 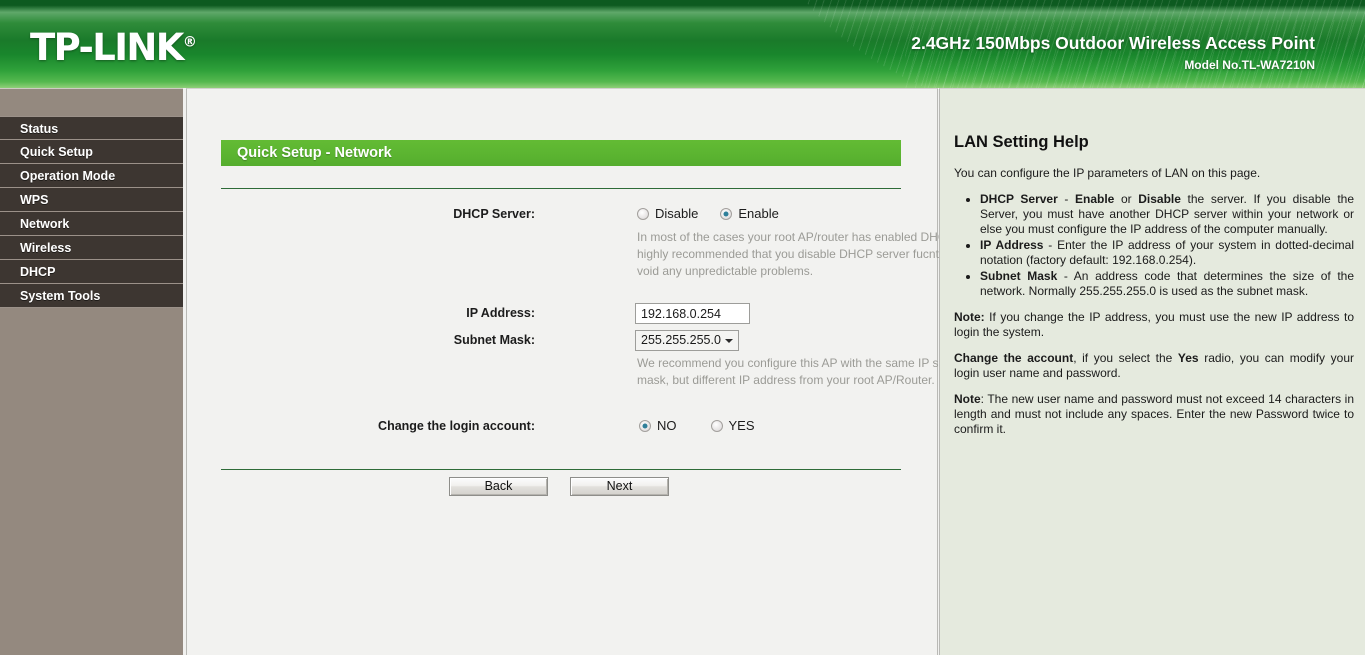 What do you see at coordinates (1014, 358) in the screenshot?
I see `help-term: Change the account` at bounding box center [1014, 358].